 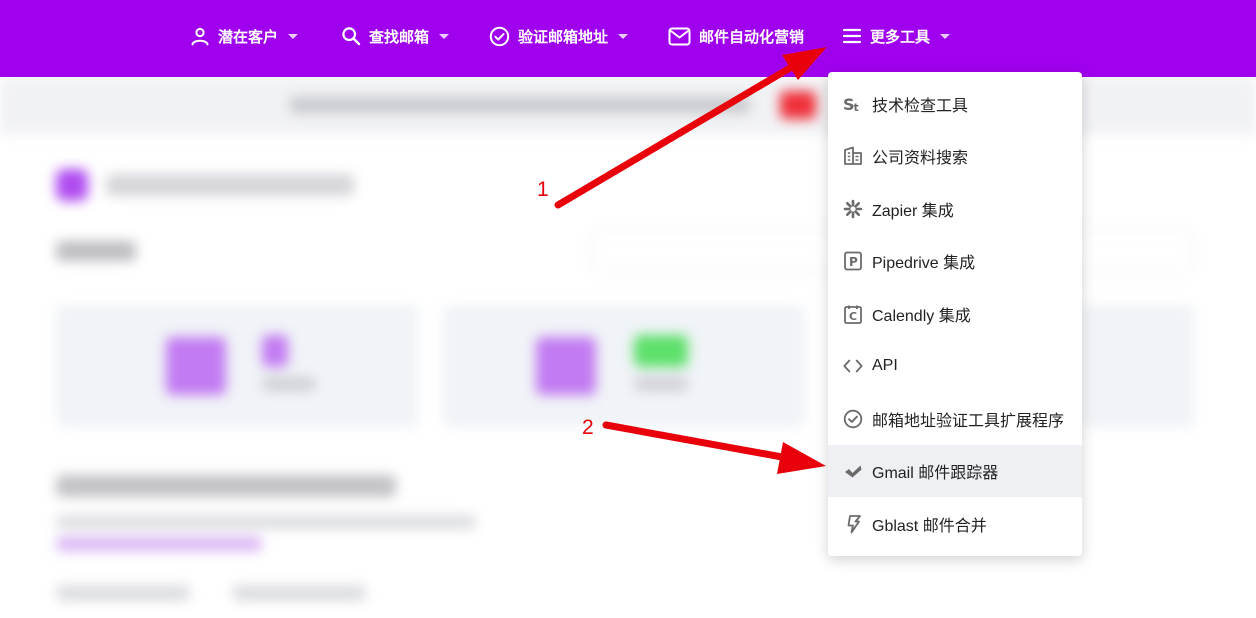 What do you see at coordinates (856, 107) in the screenshot?
I see `svg-text: t` at bounding box center [856, 107].